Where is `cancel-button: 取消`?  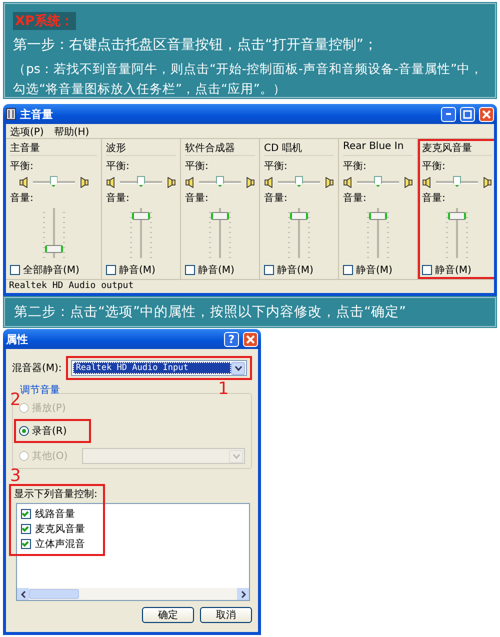 cancel-button: 取消 is located at coordinates (226, 615).